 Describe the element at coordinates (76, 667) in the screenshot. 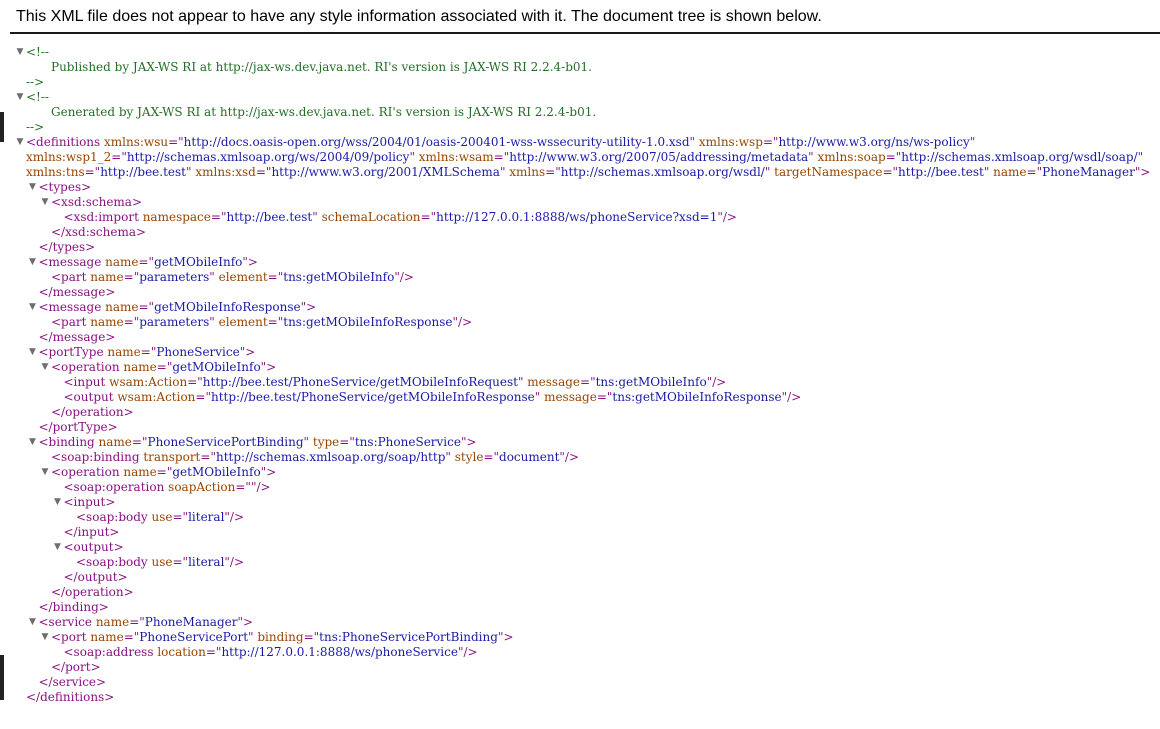

I see `xml-line-content: </port>` at that location.